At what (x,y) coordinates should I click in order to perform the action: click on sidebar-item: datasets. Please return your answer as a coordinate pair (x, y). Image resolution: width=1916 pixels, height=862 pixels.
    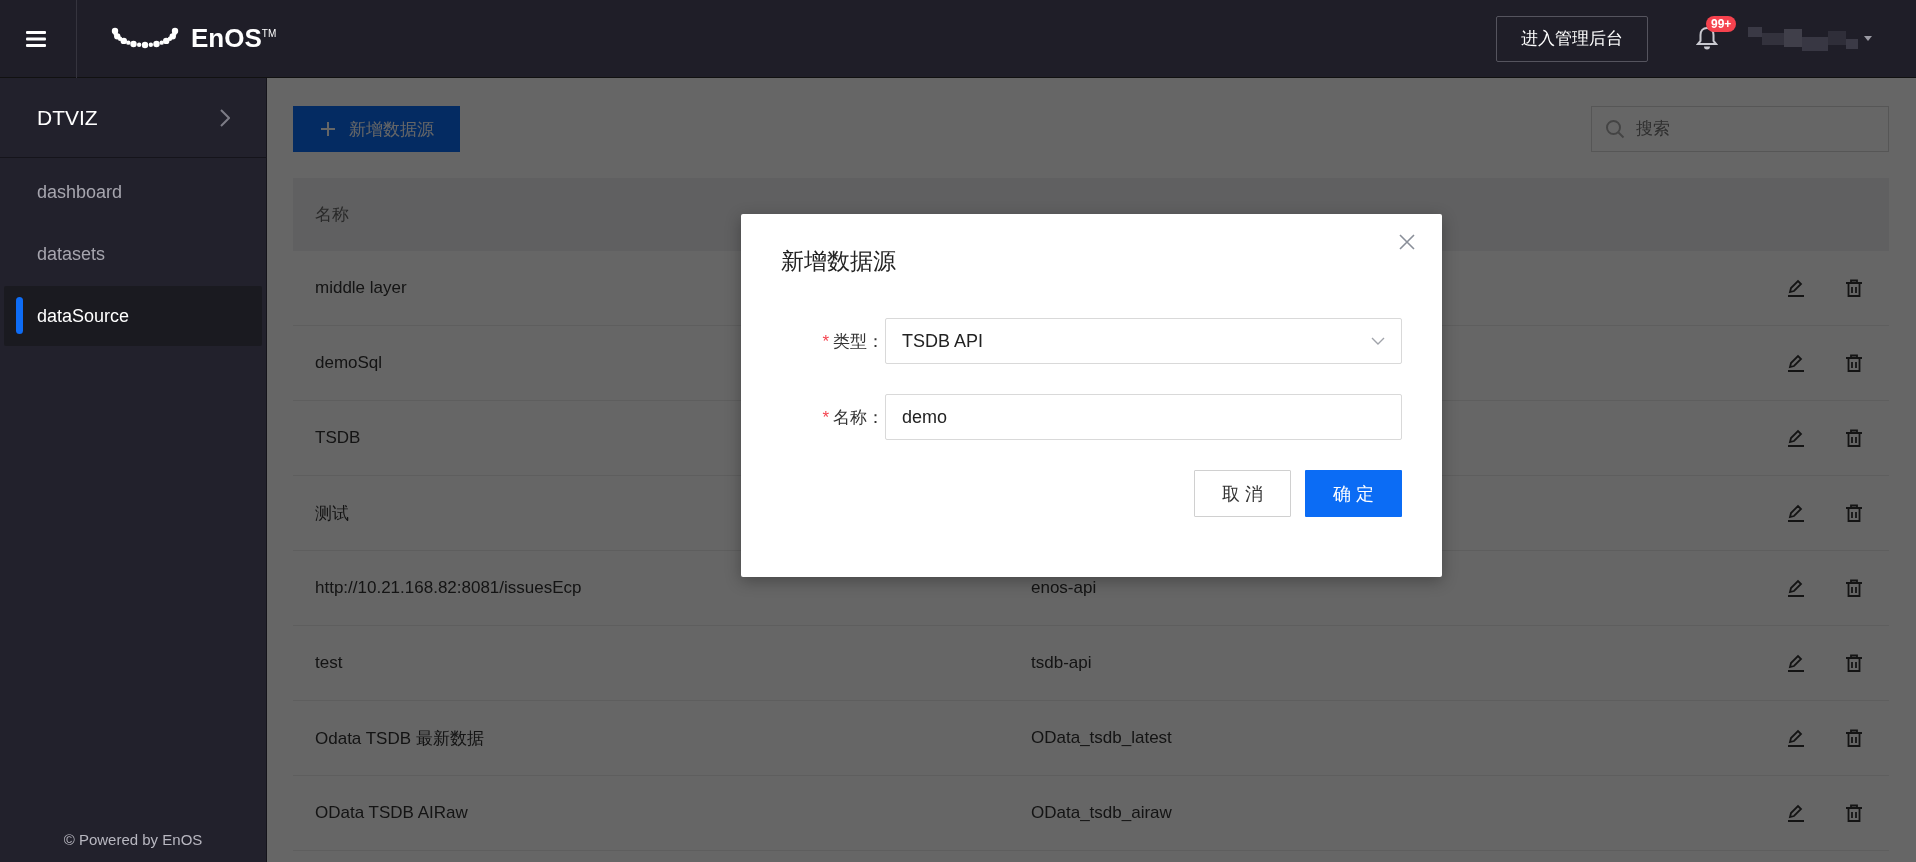
    Looking at the image, I should click on (133, 254).